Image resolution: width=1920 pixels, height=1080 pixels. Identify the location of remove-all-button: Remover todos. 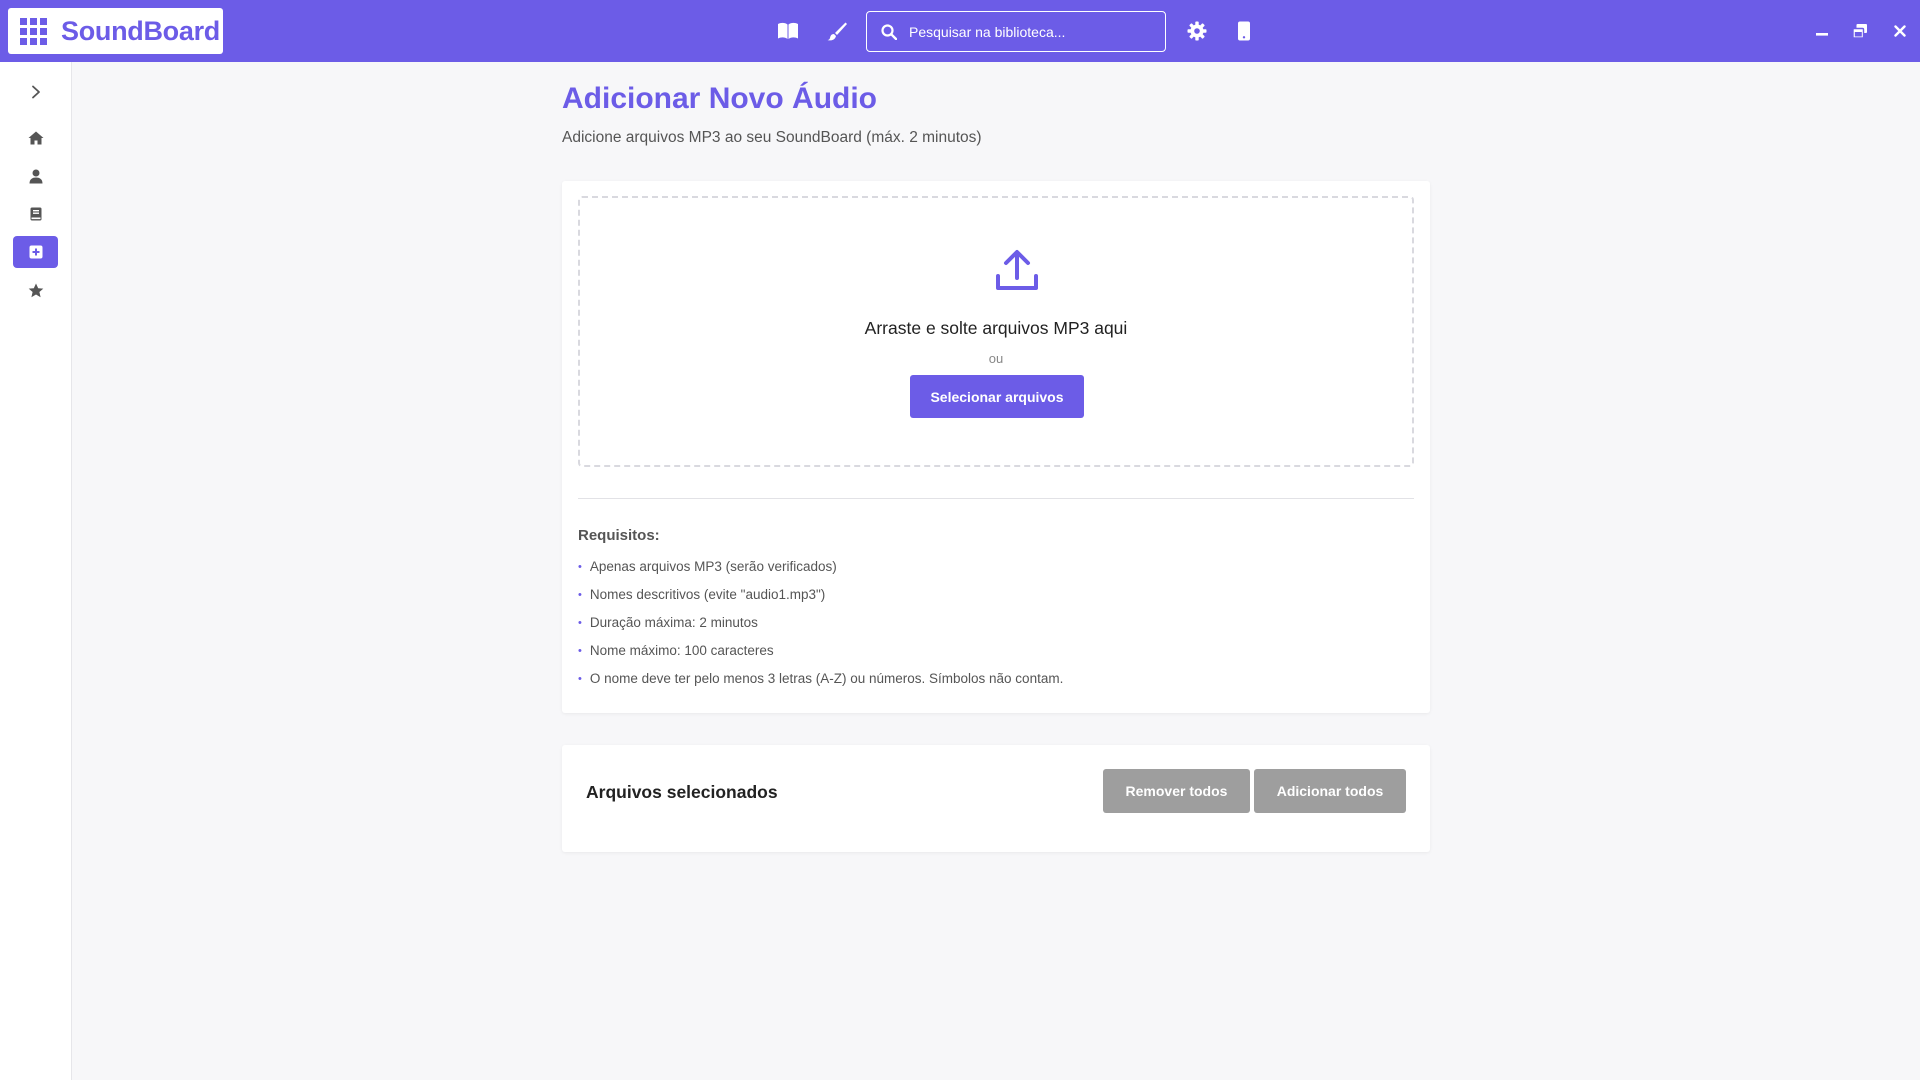
(1176, 791).